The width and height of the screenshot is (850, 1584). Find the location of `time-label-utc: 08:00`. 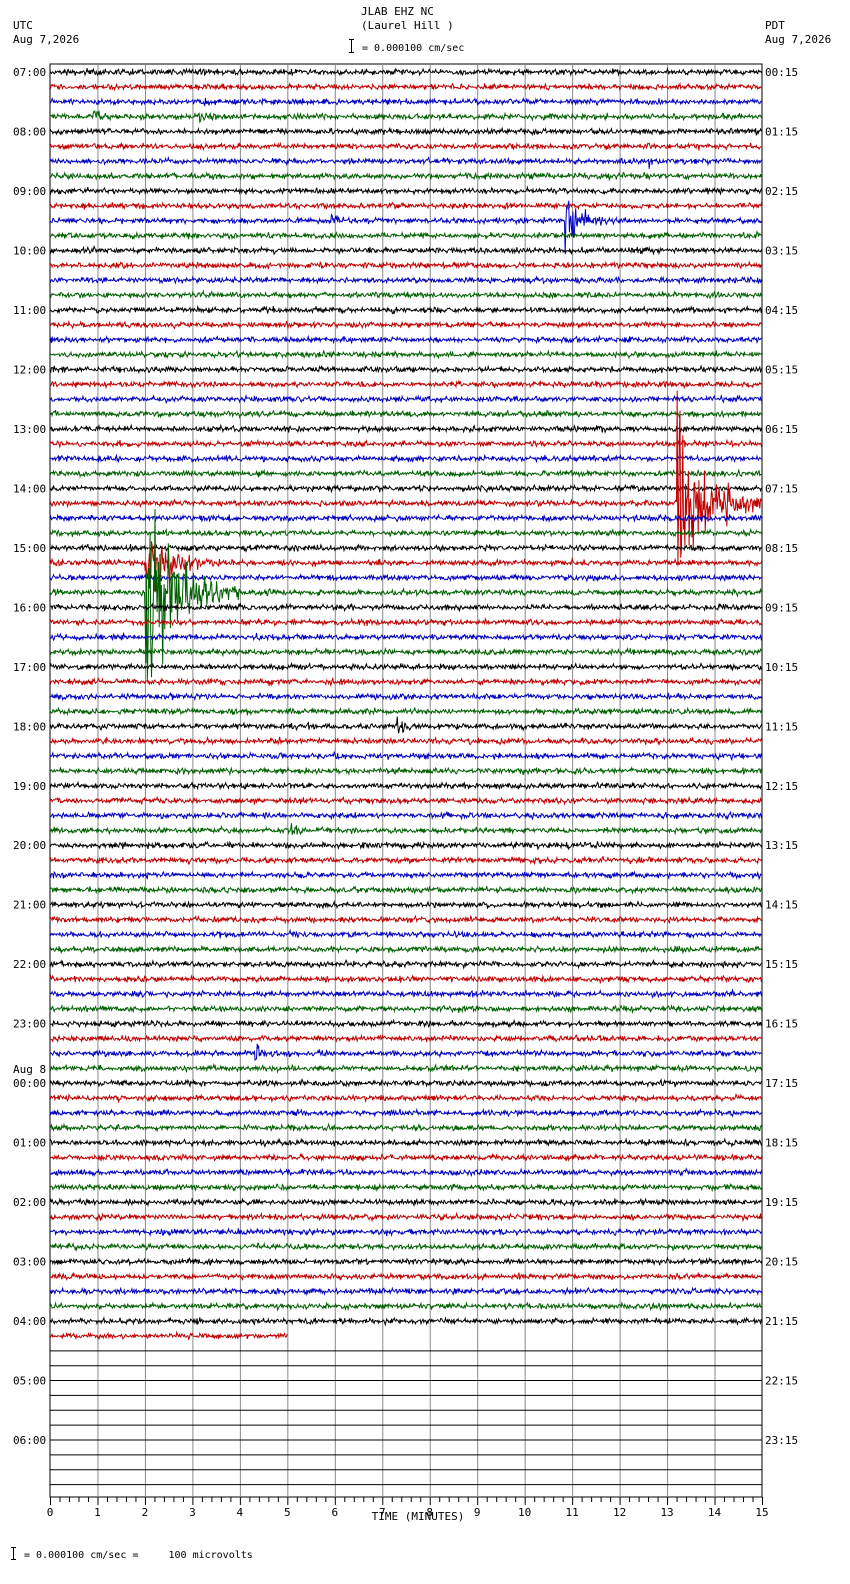

time-label-utc: 08:00 is located at coordinates (29, 131).